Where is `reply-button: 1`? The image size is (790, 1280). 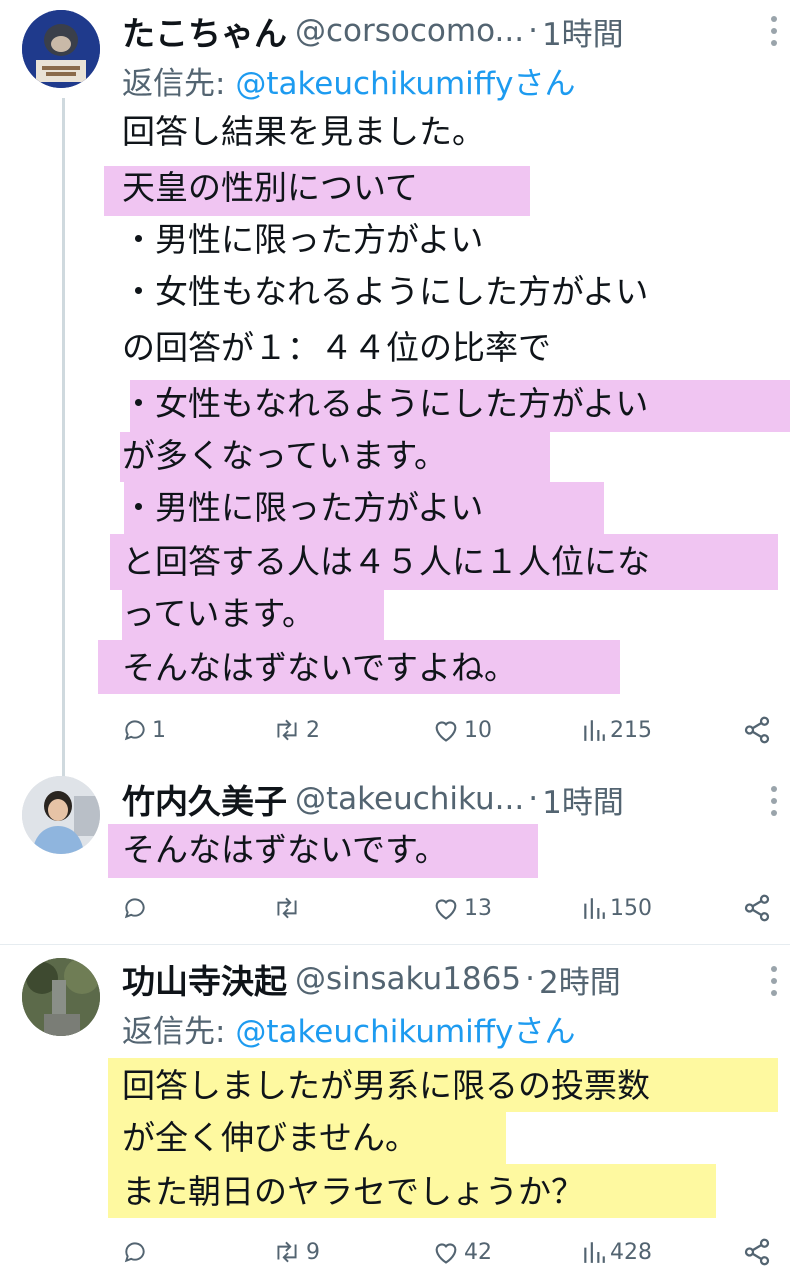 reply-button: 1 is located at coordinates (197, 730).